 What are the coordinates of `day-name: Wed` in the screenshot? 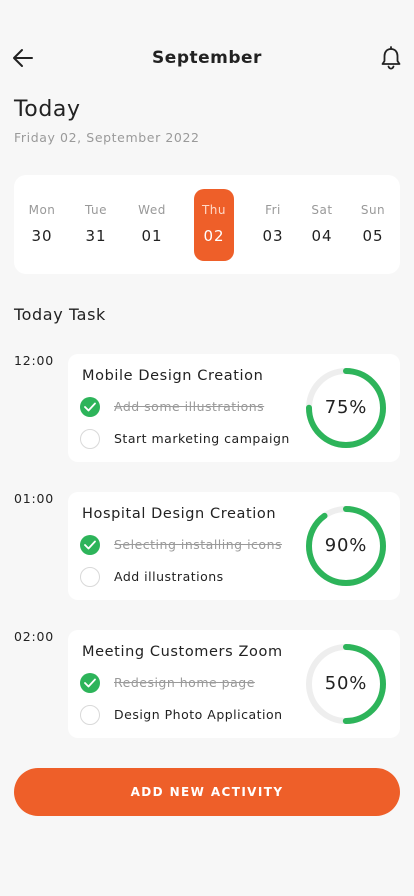 It's located at (152, 210).